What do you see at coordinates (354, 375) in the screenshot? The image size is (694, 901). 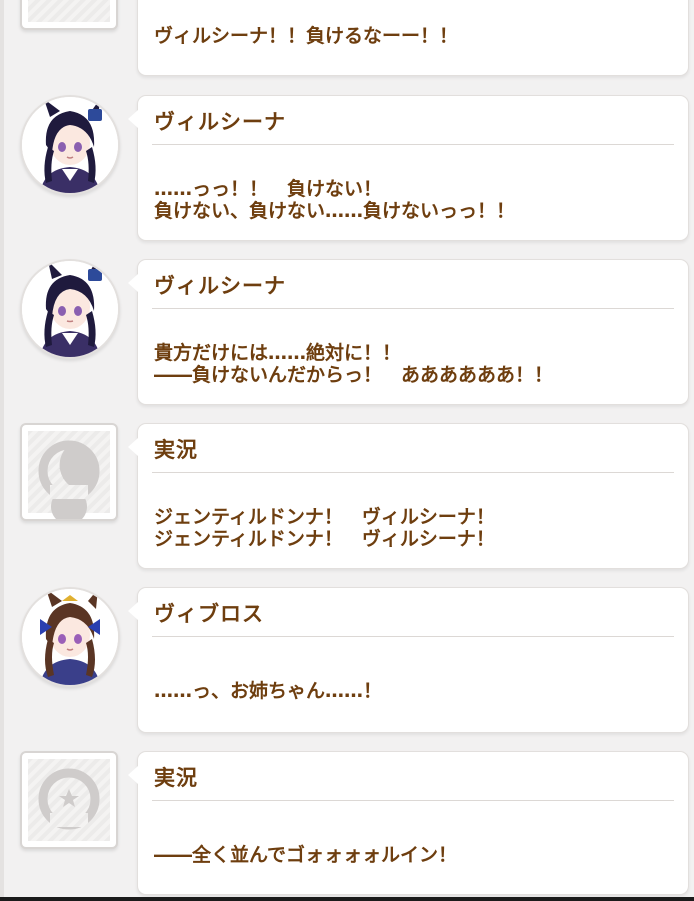 I see `message-line: ――負けないんだからっ！ ああああああ！！` at bounding box center [354, 375].